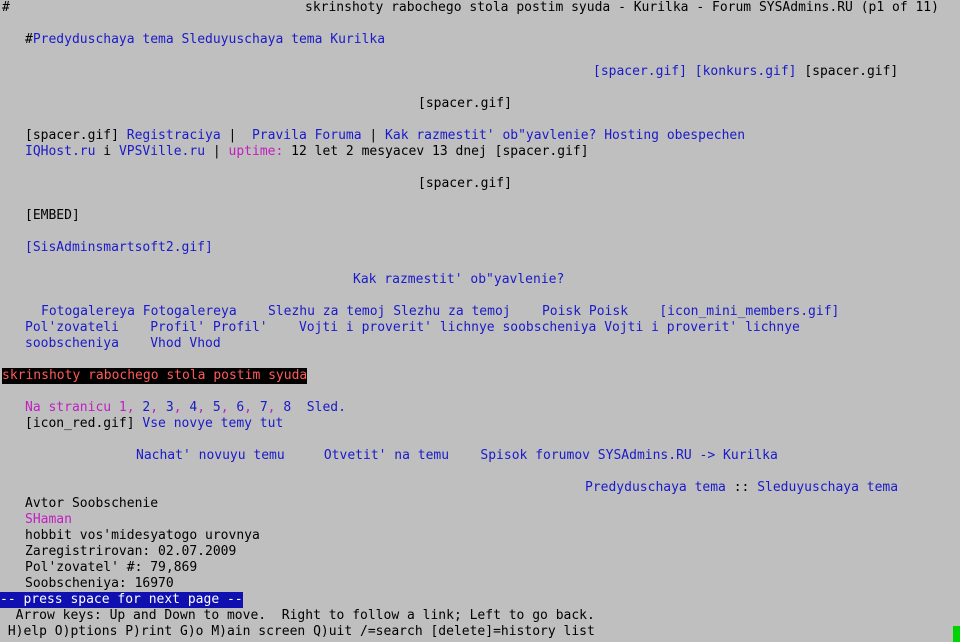 The height and width of the screenshot is (642, 960). Describe the element at coordinates (170, 407) in the screenshot. I see `page-link: 3` at that location.